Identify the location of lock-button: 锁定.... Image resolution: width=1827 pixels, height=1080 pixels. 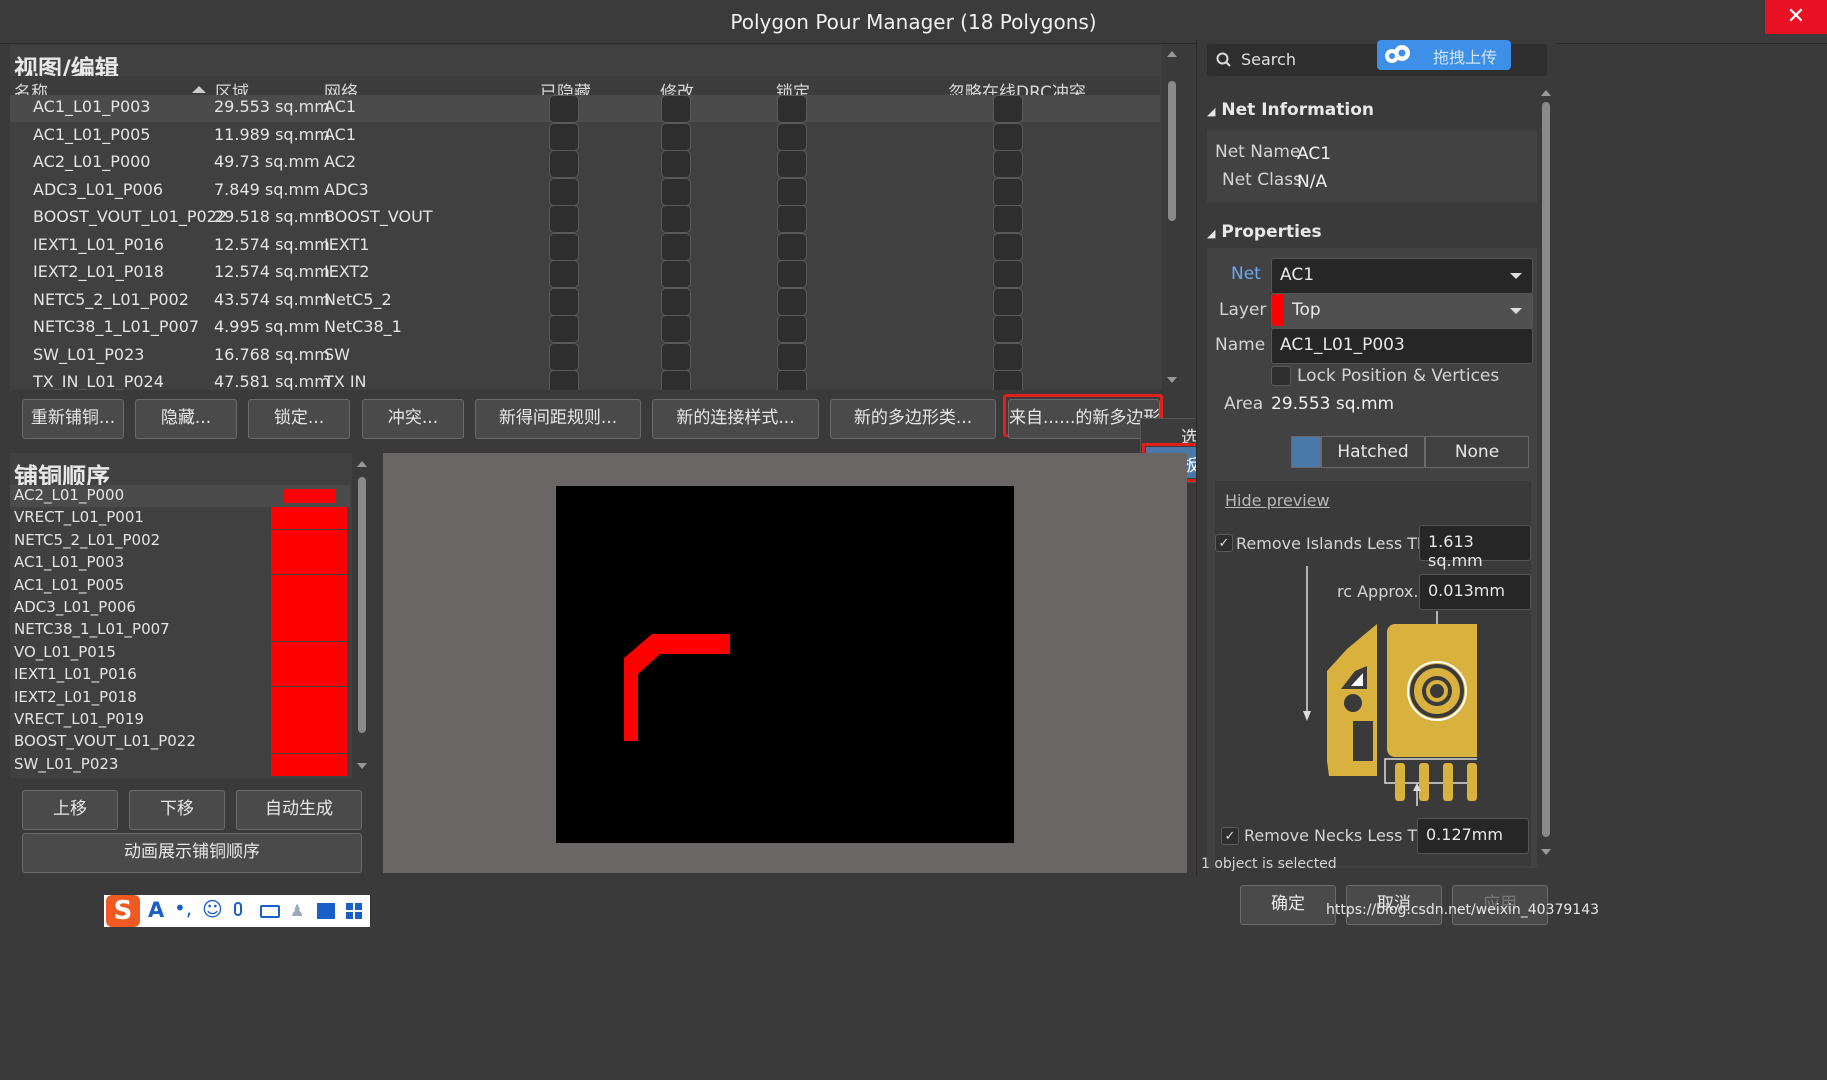
(299, 419).